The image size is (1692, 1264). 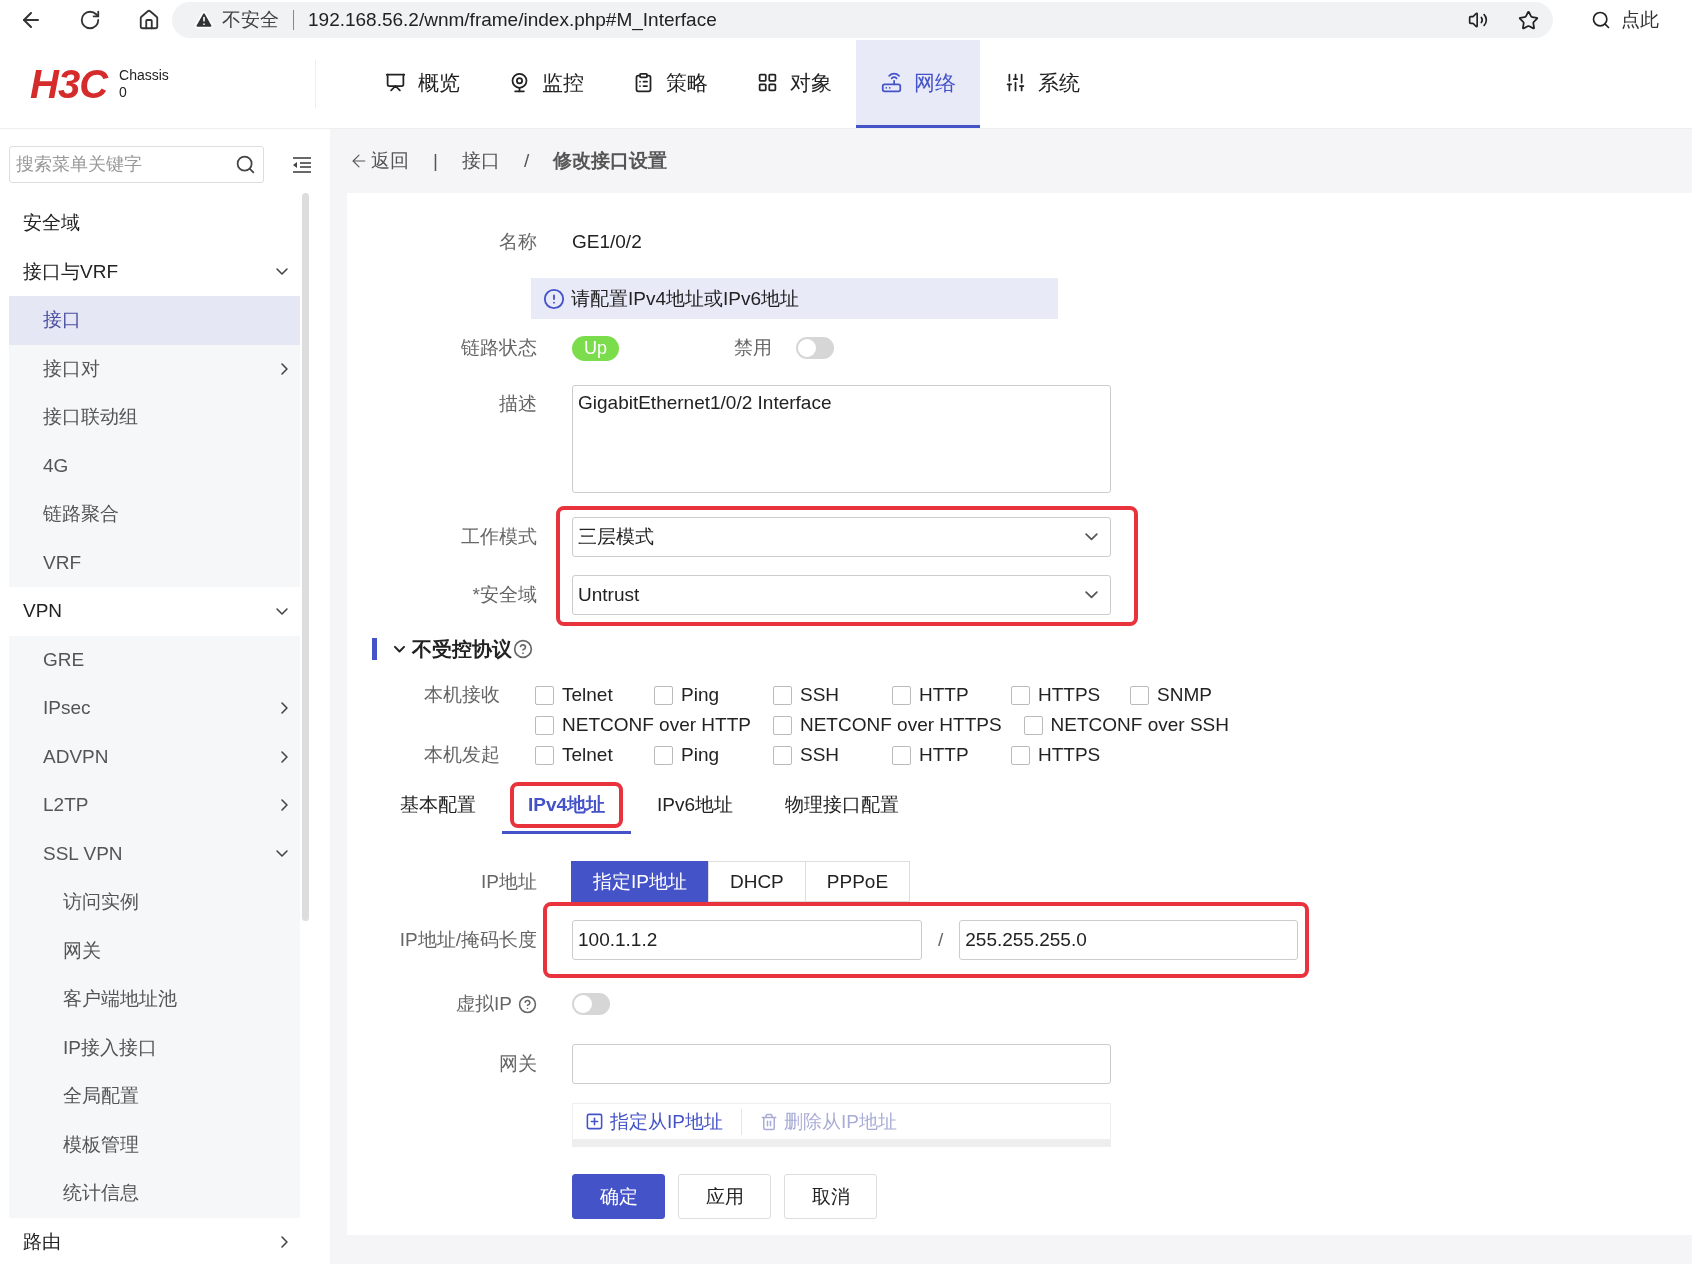 I want to click on field-label: IP地址, so click(x=508, y=881).